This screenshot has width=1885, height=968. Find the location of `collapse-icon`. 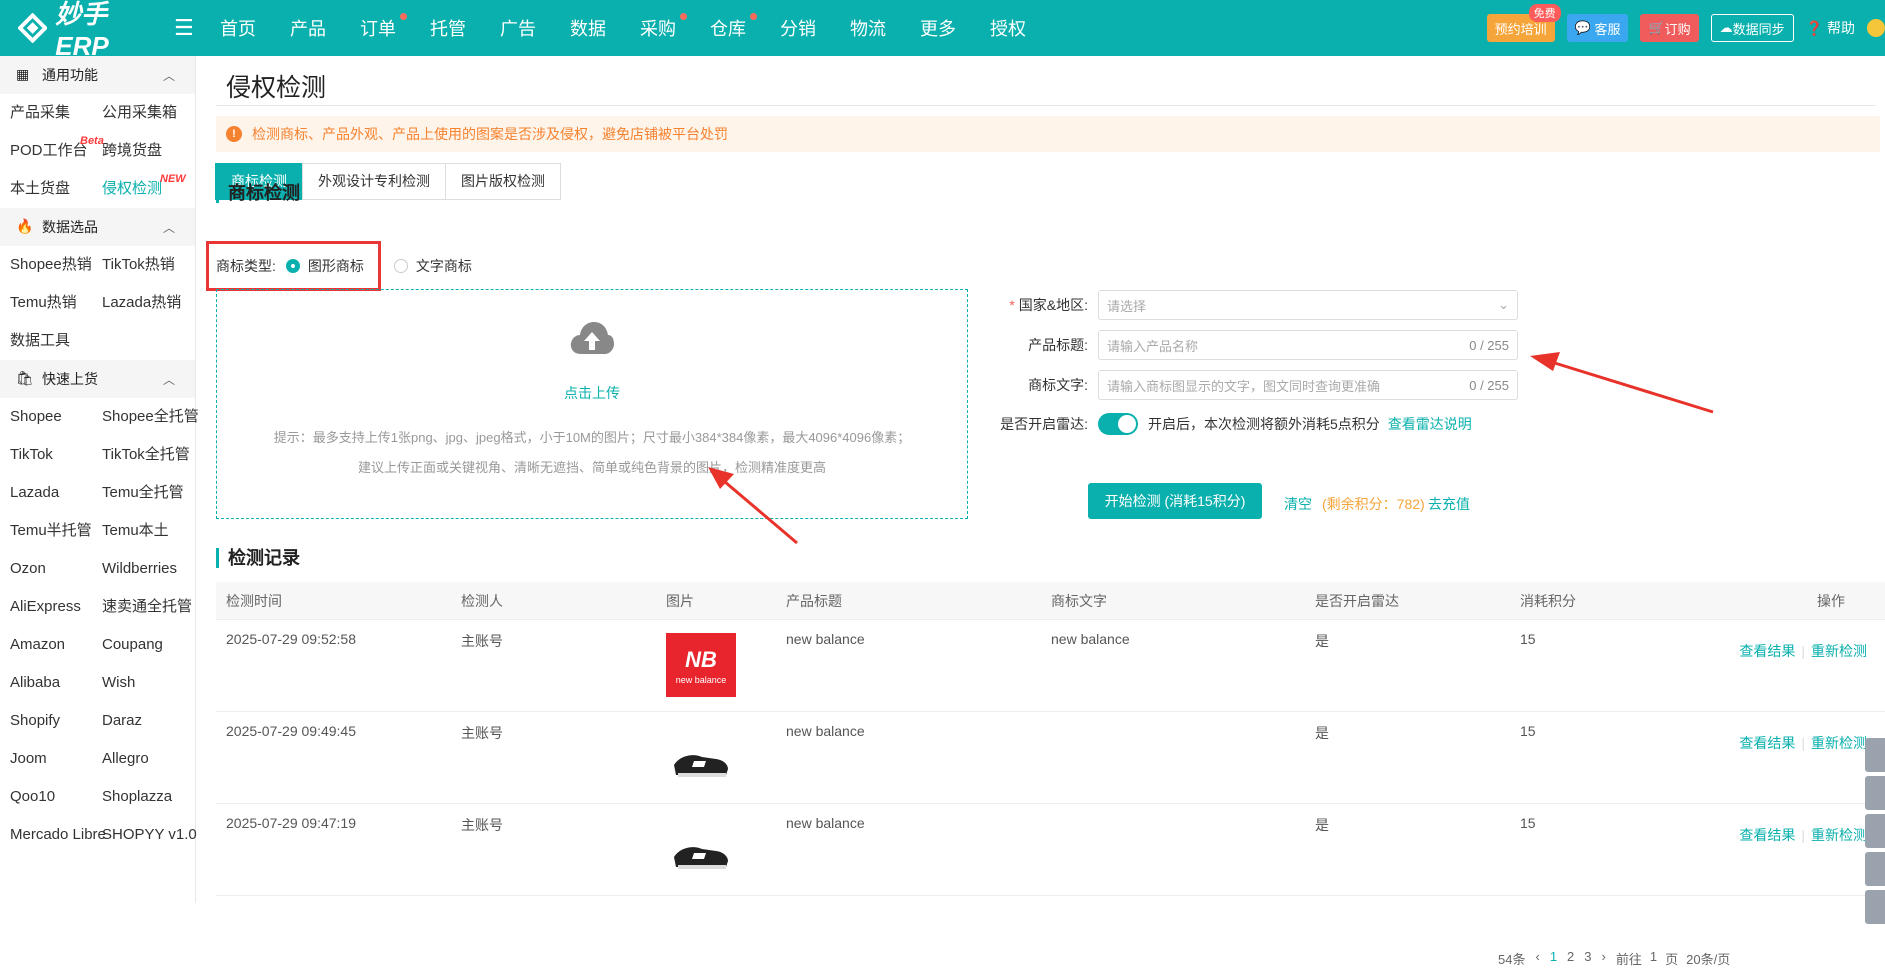

collapse-icon is located at coordinates (1875, 755).